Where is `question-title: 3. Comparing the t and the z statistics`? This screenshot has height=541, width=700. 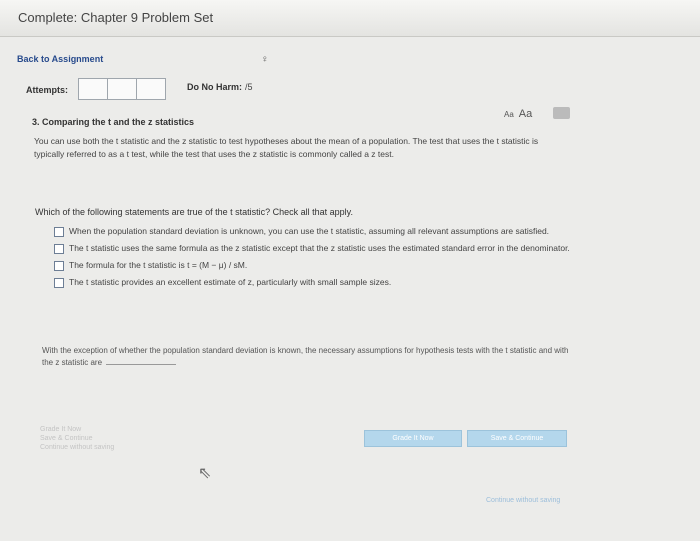
question-title: 3. Comparing the t and the z statistics is located at coordinates (113, 122).